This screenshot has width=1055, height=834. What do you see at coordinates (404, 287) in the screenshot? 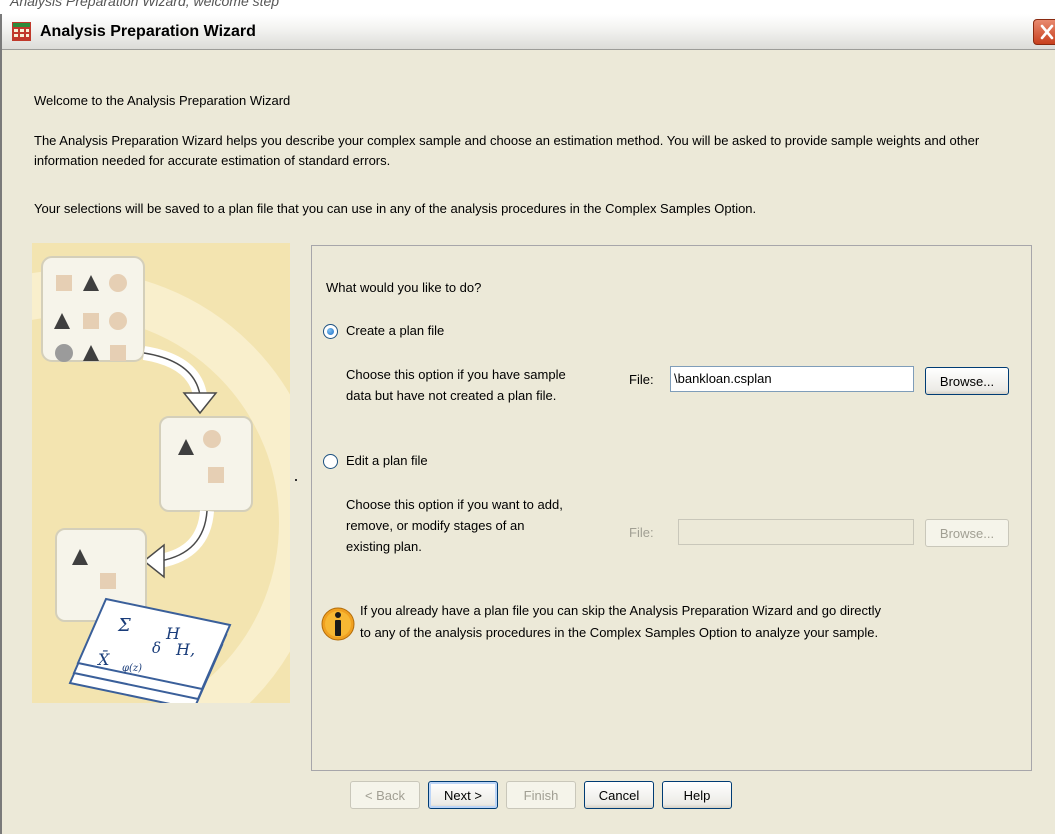
I see `question-label: What would you like to do?` at bounding box center [404, 287].